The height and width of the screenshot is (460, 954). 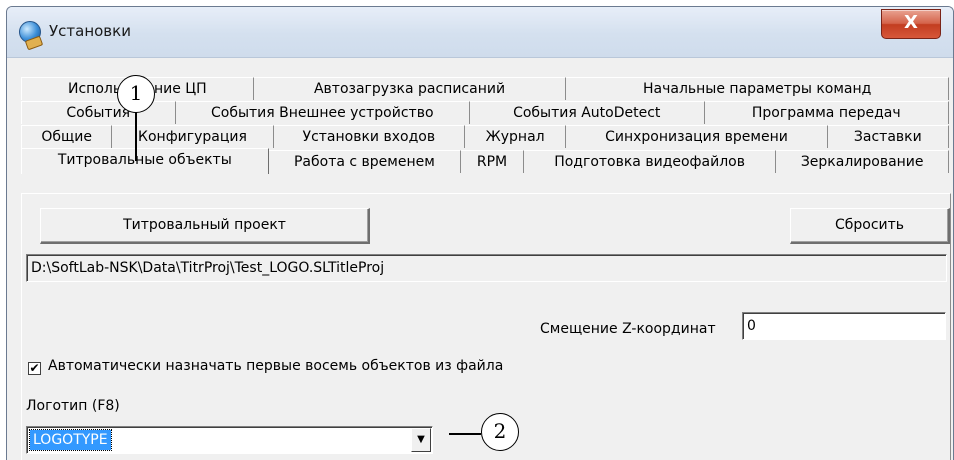 I want to click on logo-combobox: LOGOTYPE ▼, so click(x=229, y=440).